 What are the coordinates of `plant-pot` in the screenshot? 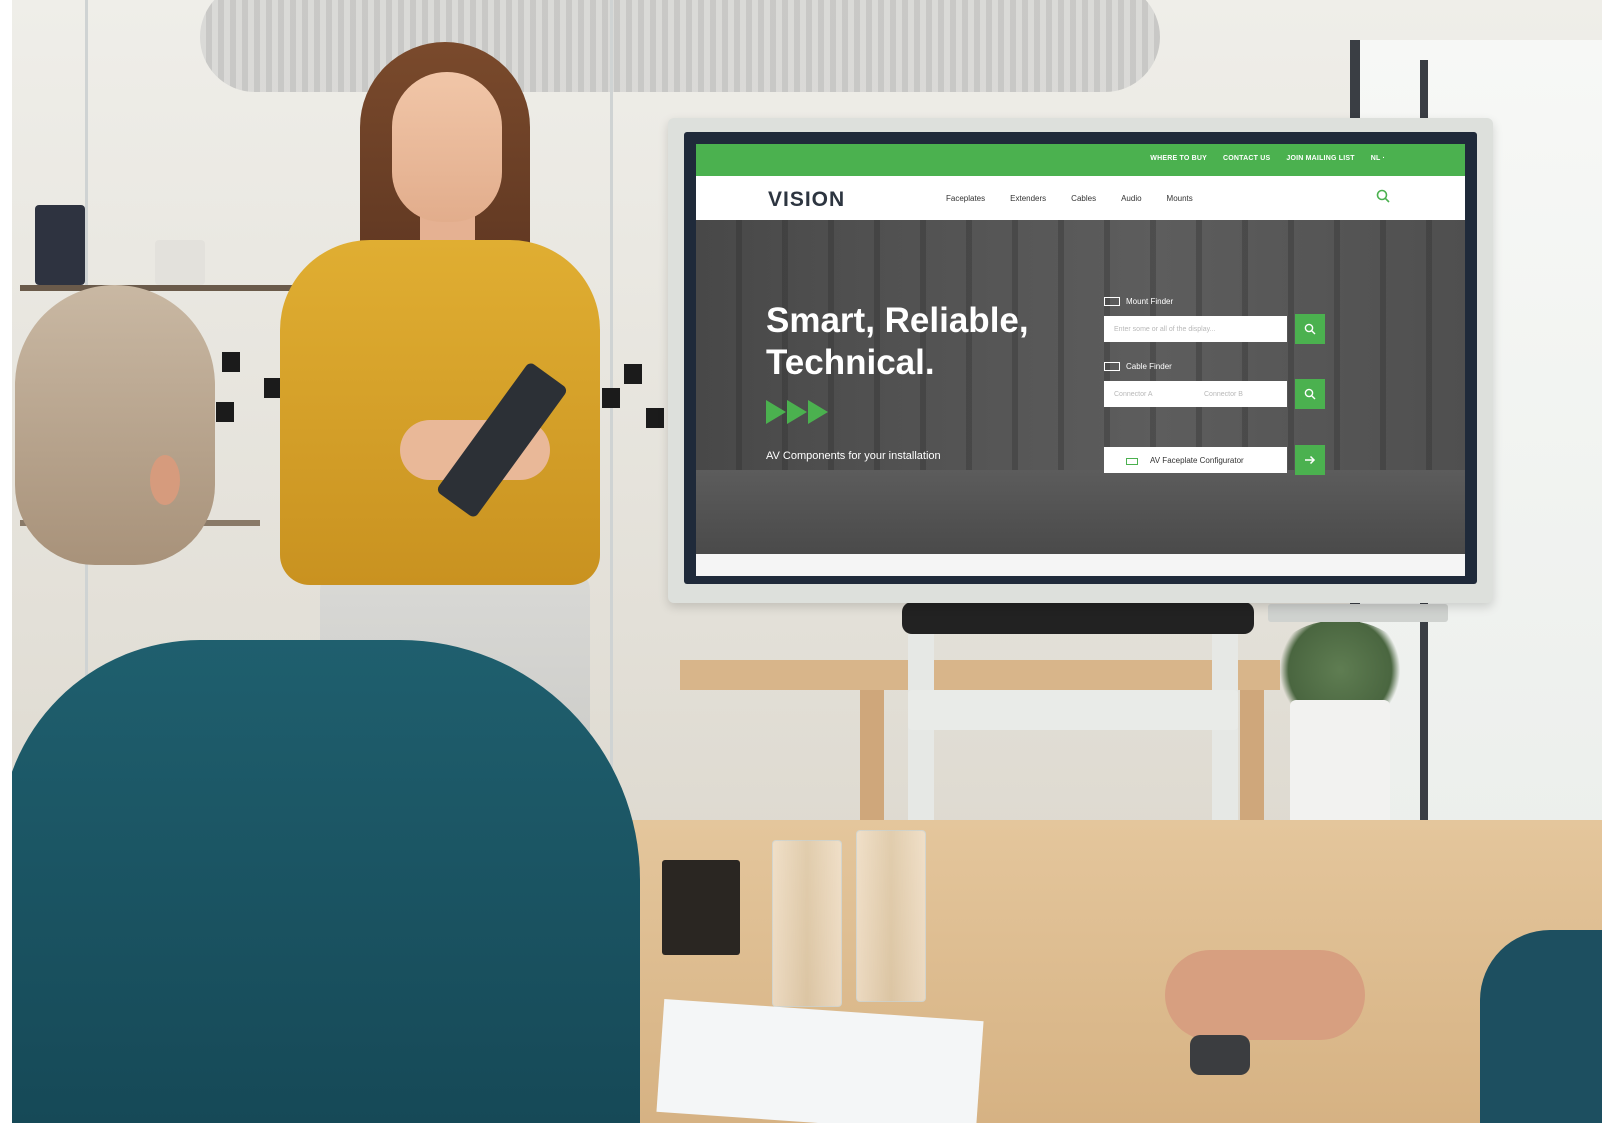 It's located at (180, 262).